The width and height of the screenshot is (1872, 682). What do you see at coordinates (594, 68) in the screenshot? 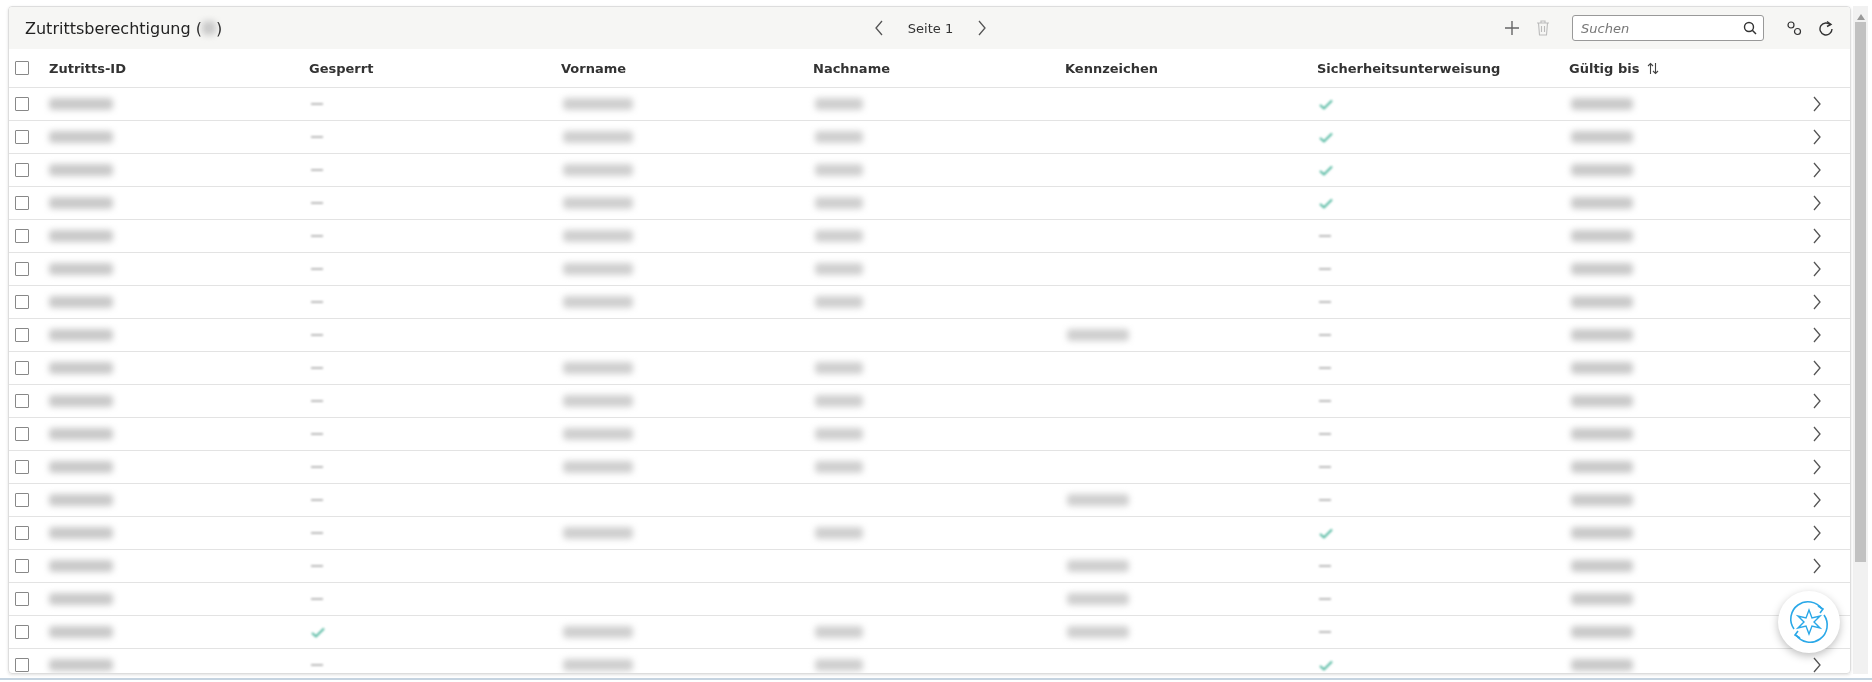
I see `column-header: Vorname` at bounding box center [594, 68].